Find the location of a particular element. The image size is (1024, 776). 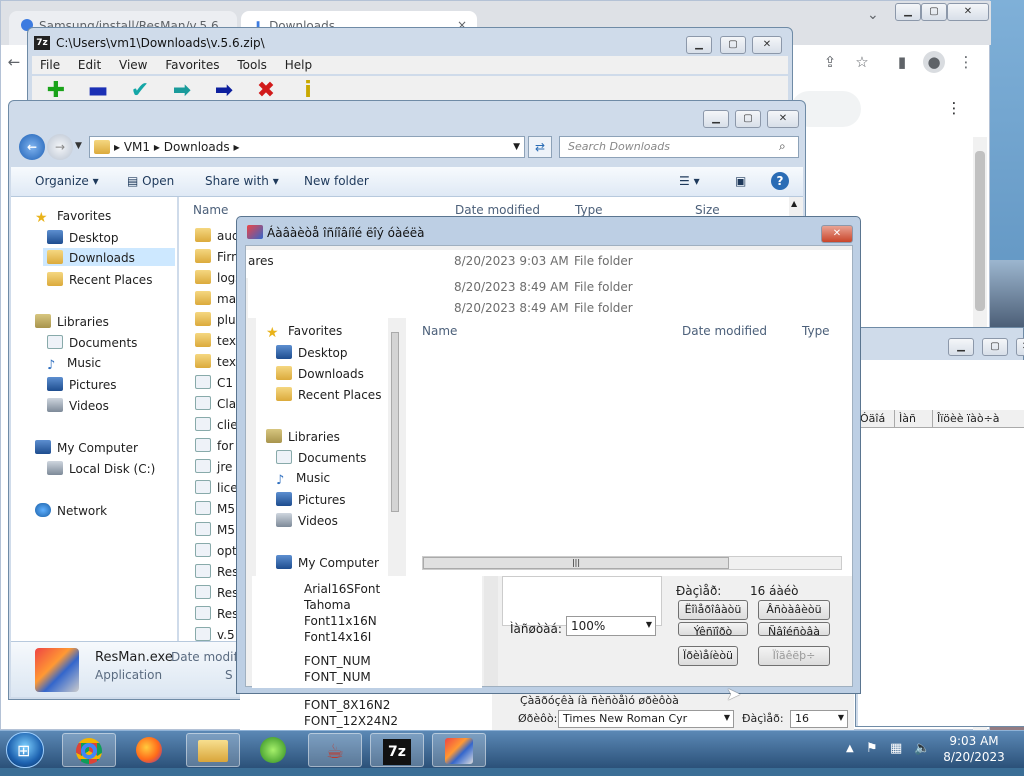

font-item: Arial16SFont is located at coordinates (342, 590).